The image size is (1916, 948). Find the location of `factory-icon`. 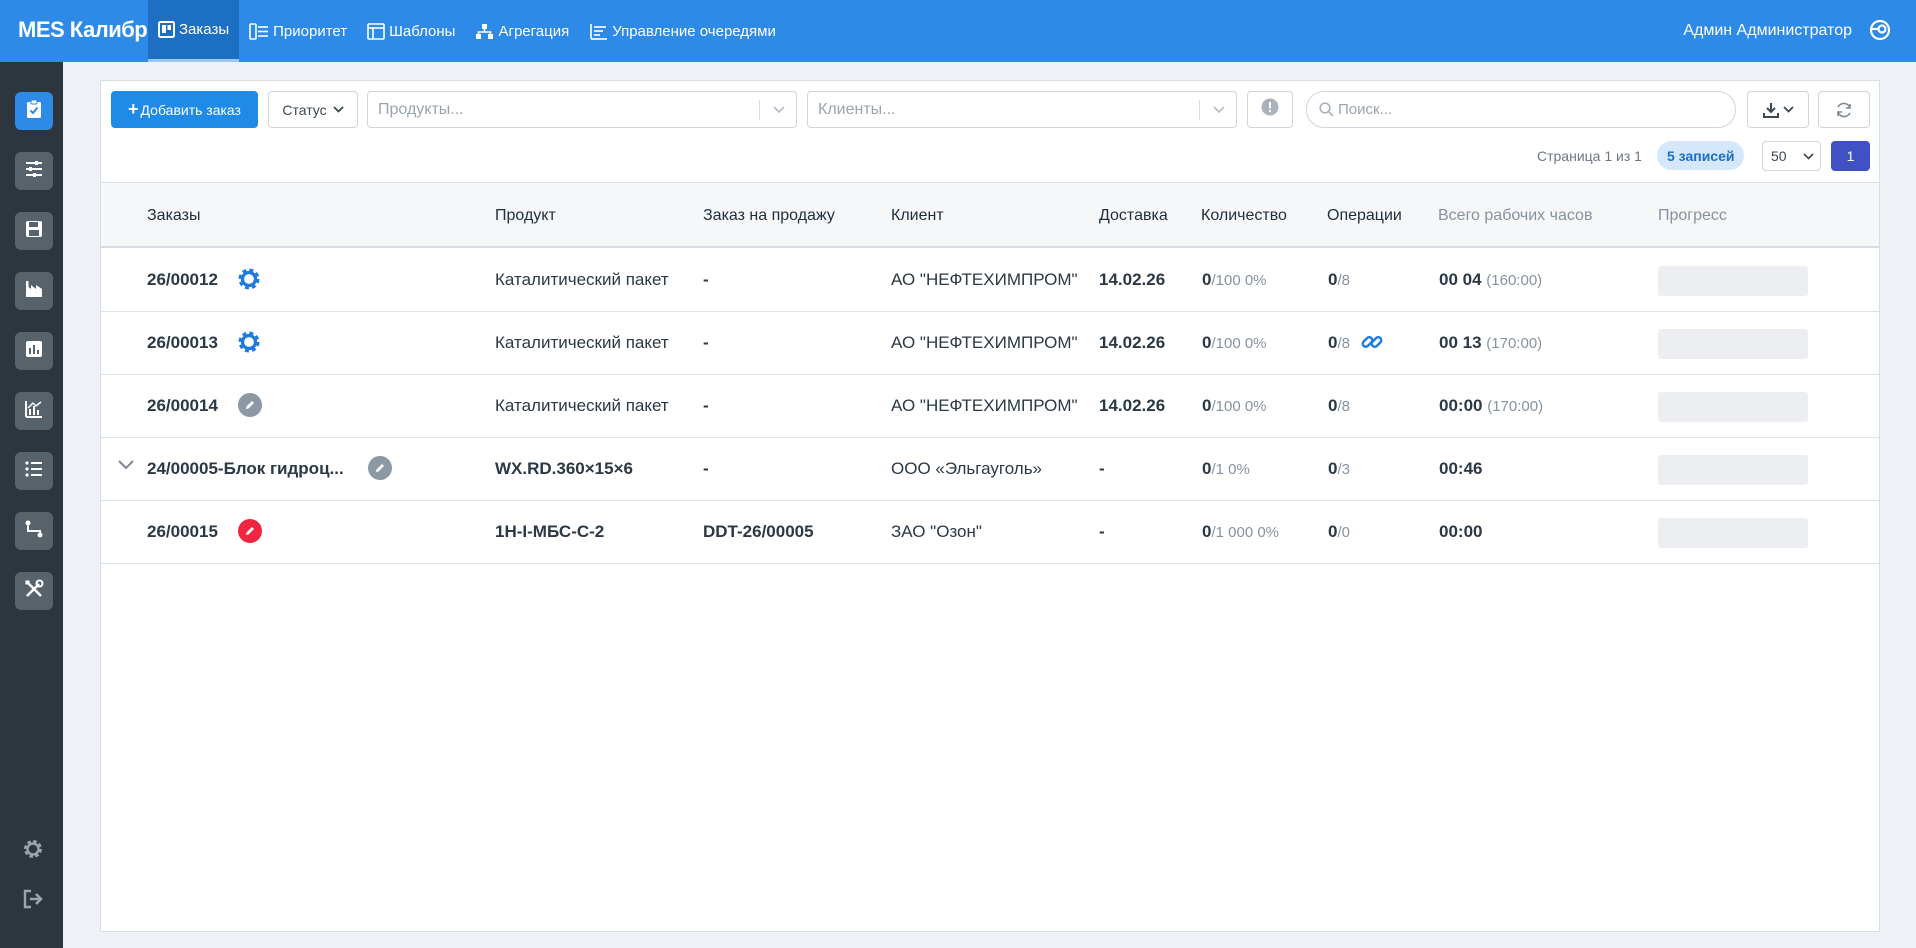

factory-icon is located at coordinates (34, 291).